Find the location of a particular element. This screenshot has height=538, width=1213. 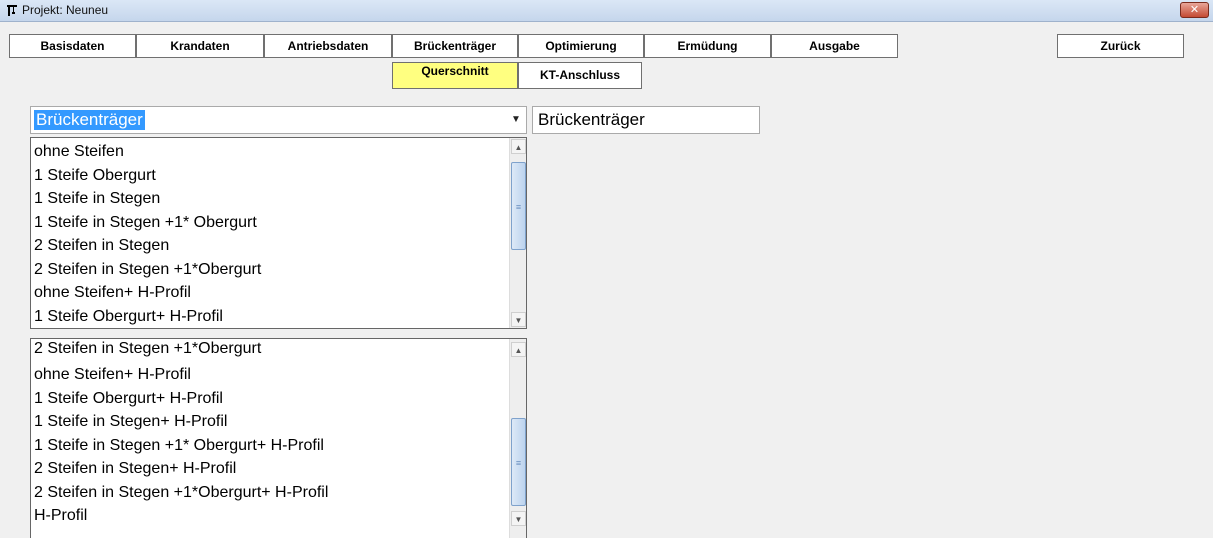

list-item: 1 Steife in Stegen is located at coordinates (97, 199).